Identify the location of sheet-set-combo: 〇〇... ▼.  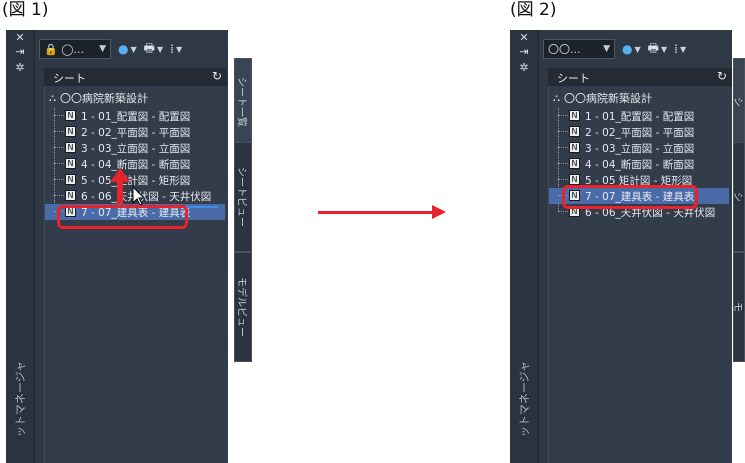
(579, 49).